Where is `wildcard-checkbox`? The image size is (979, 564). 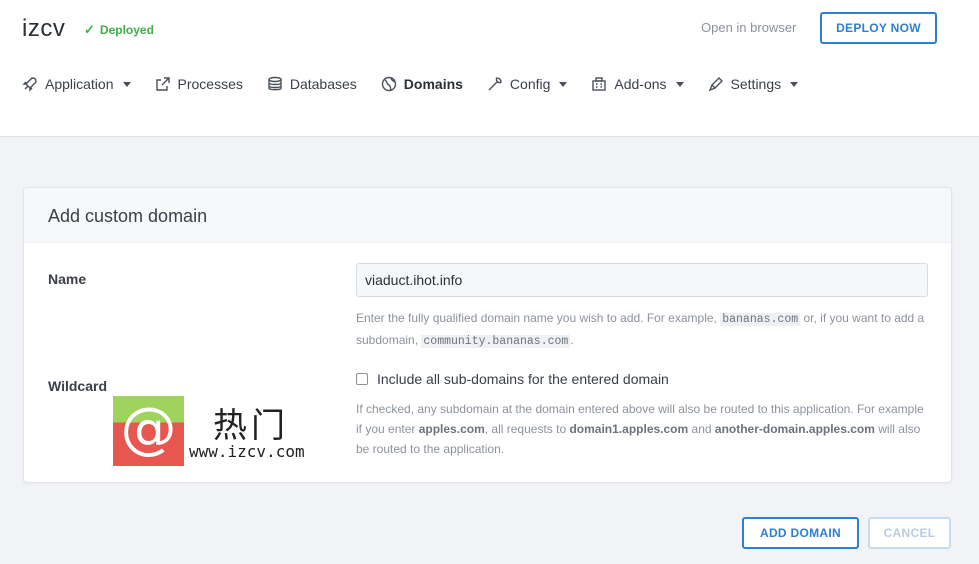
wildcard-checkbox is located at coordinates (362, 379).